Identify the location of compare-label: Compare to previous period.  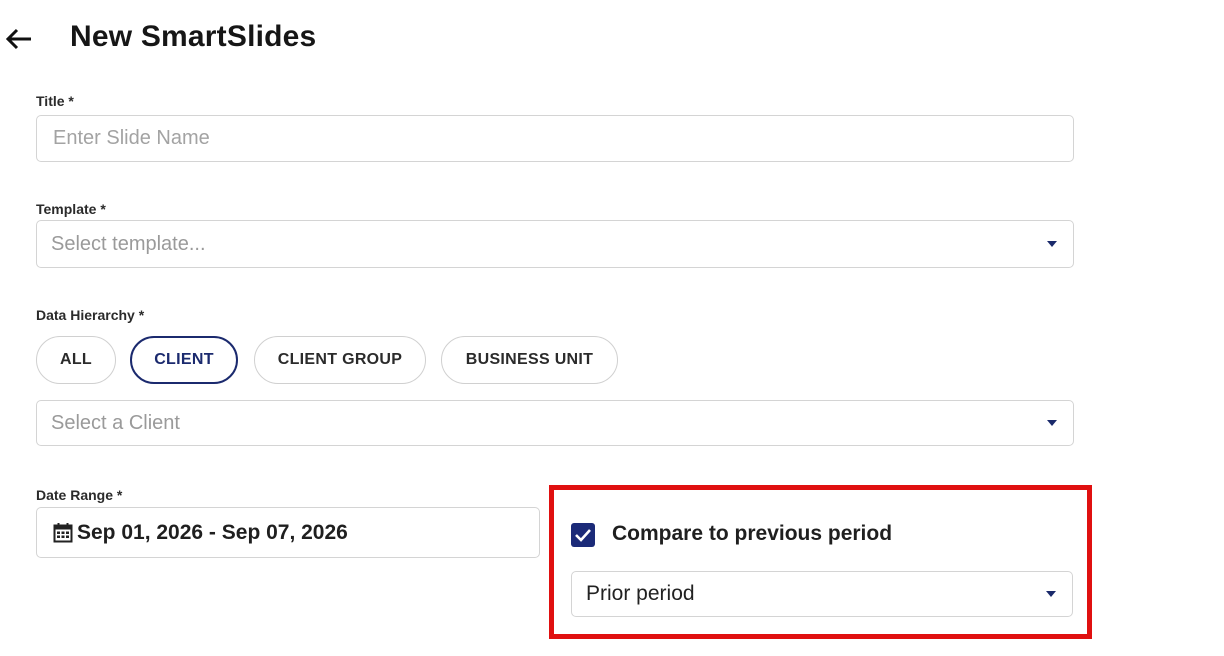
(752, 534).